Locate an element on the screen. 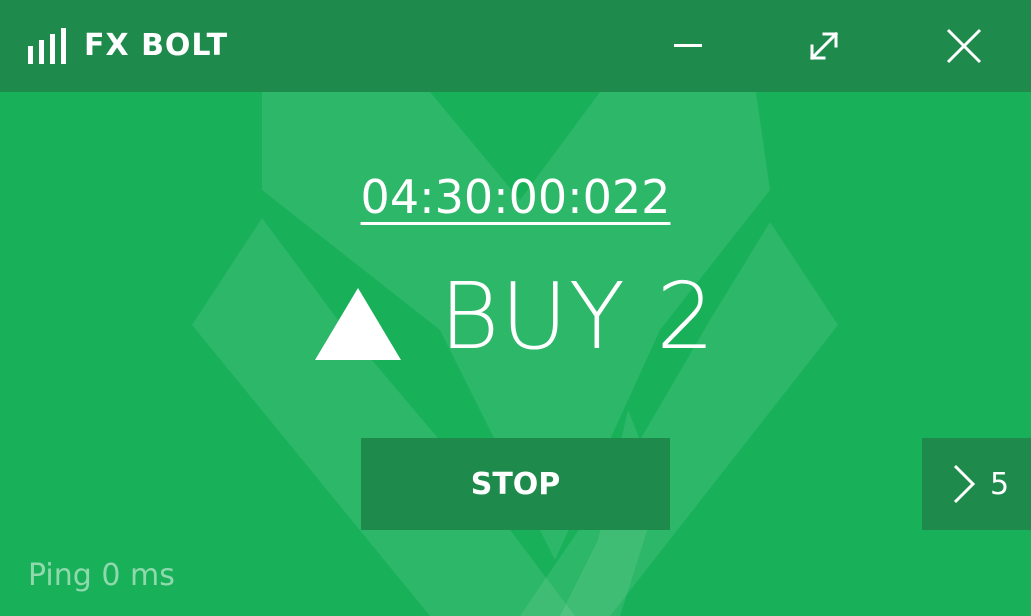  chevron-right-icon is located at coordinates (964, 484).